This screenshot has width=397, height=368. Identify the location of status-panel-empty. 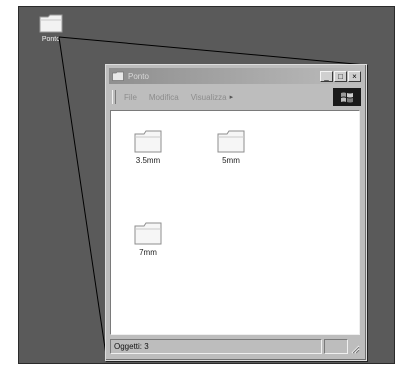
(336, 346).